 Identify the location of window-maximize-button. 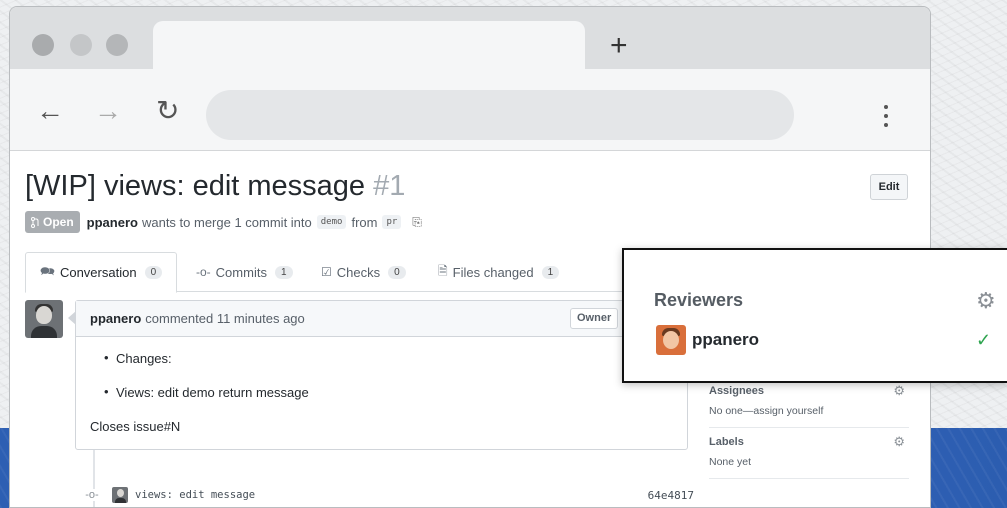
(117, 45).